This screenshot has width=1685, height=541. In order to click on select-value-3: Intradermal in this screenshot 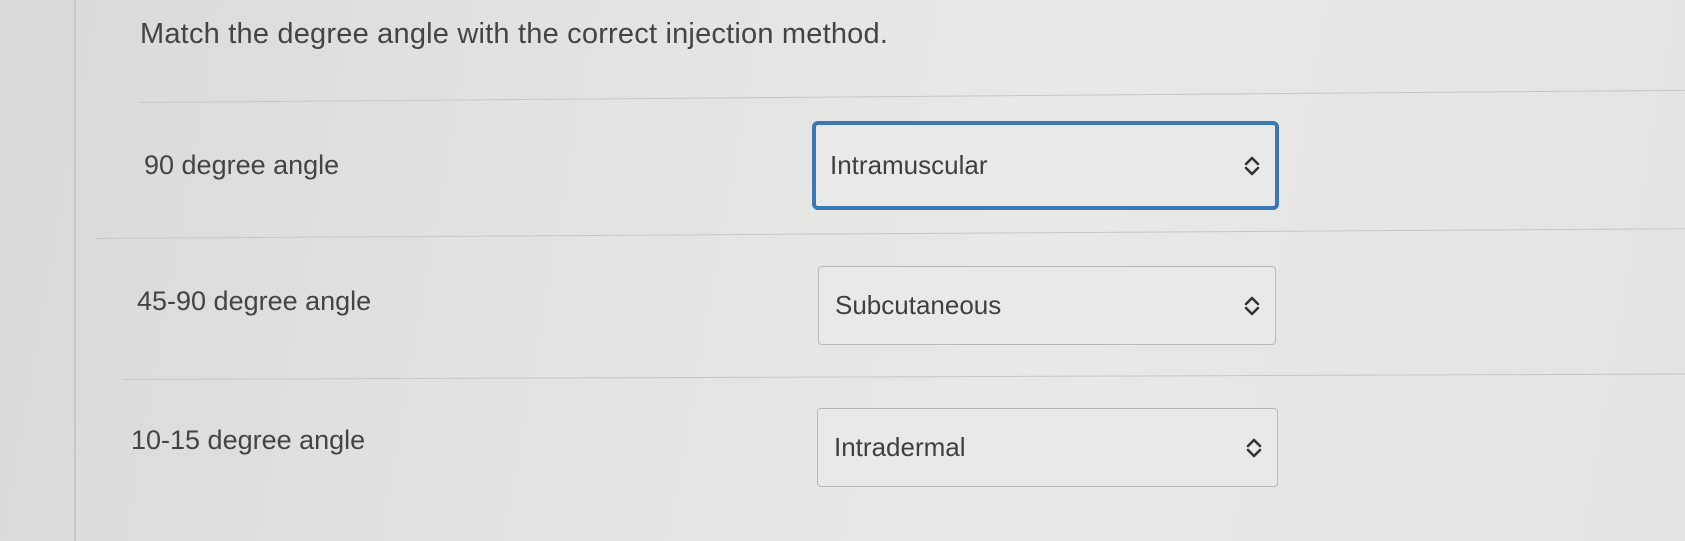, I will do `click(900, 447)`.